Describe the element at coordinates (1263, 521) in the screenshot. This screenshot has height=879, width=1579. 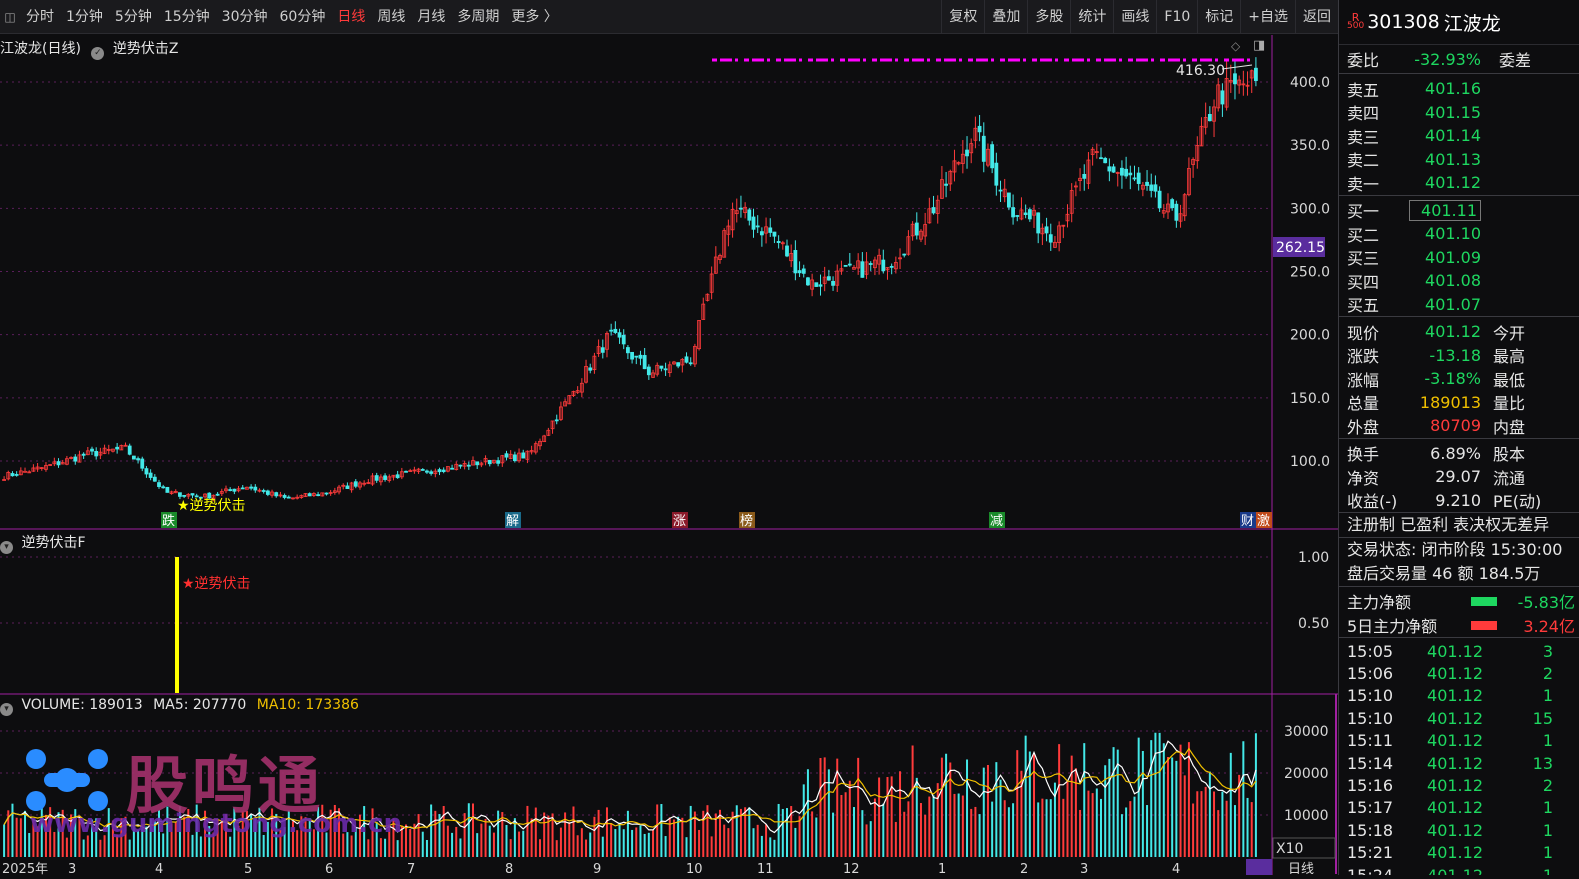
I see `event-tag: 激` at that location.